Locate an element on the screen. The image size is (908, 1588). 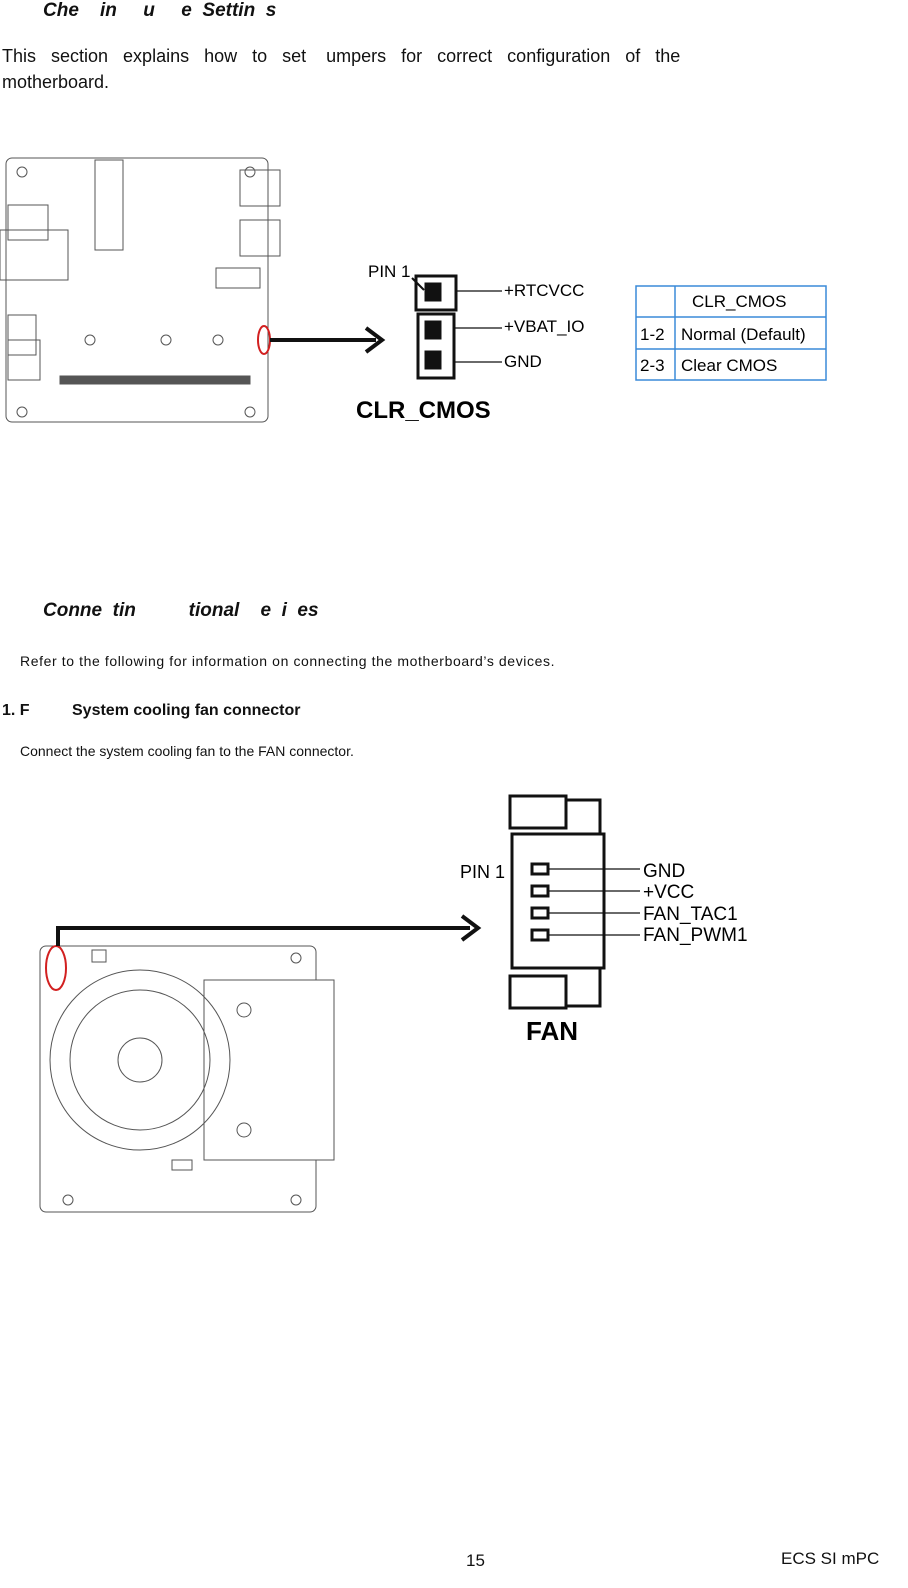
table-cell: Normal (Default) is located at coordinates (743, 334).